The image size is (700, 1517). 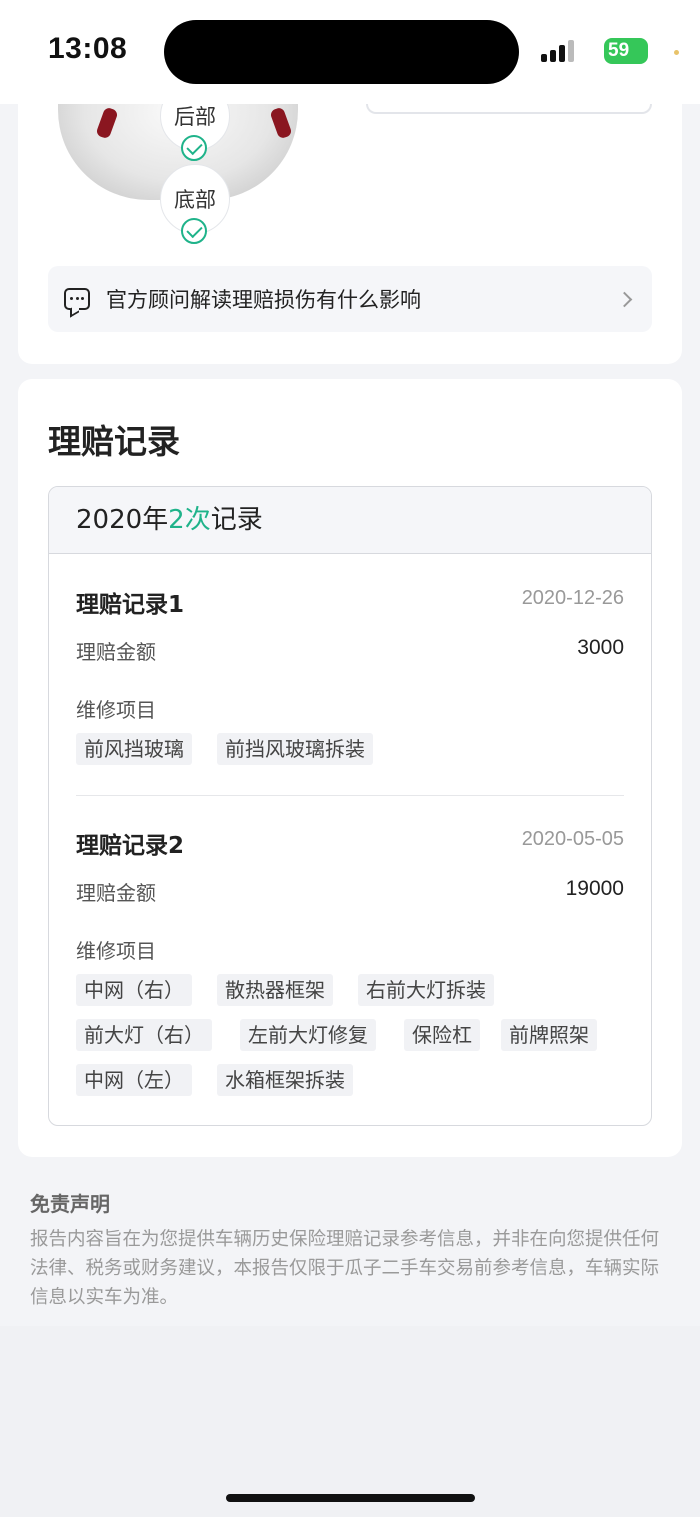 I want to click on battery-icon: 59, so click(x=626, y=51).